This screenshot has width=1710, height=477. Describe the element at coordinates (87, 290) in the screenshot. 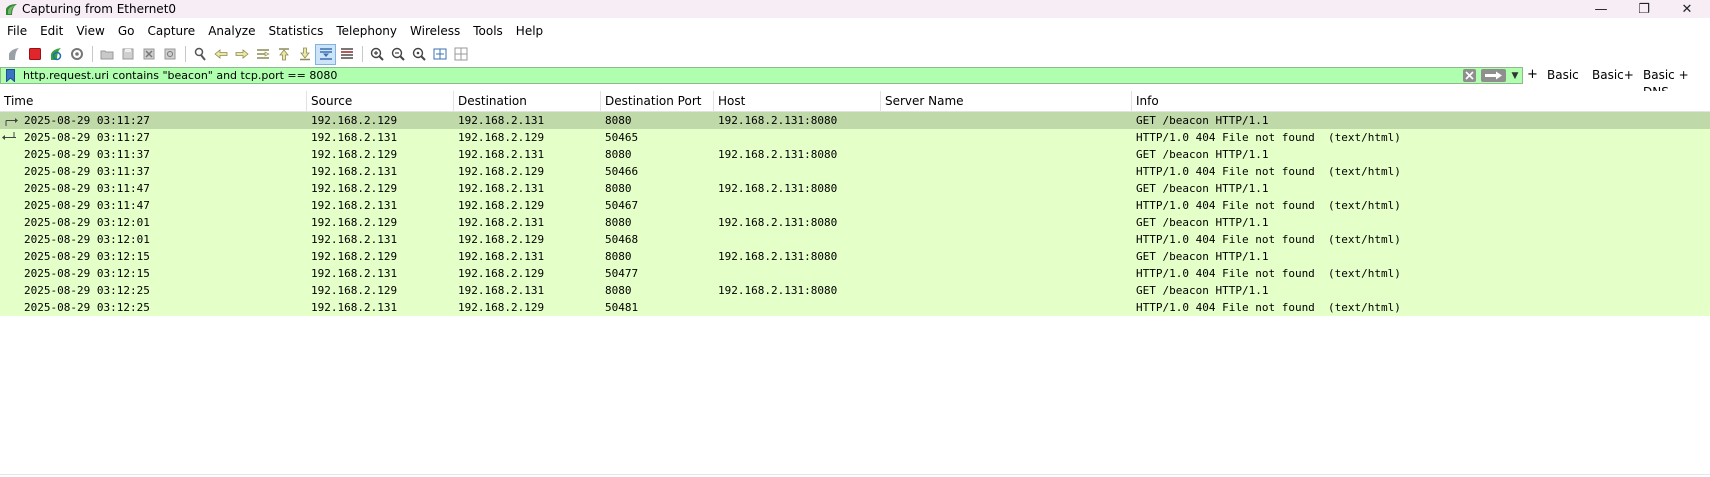

I see `cell-time: 2025-08-29 03:12:25` at that location.